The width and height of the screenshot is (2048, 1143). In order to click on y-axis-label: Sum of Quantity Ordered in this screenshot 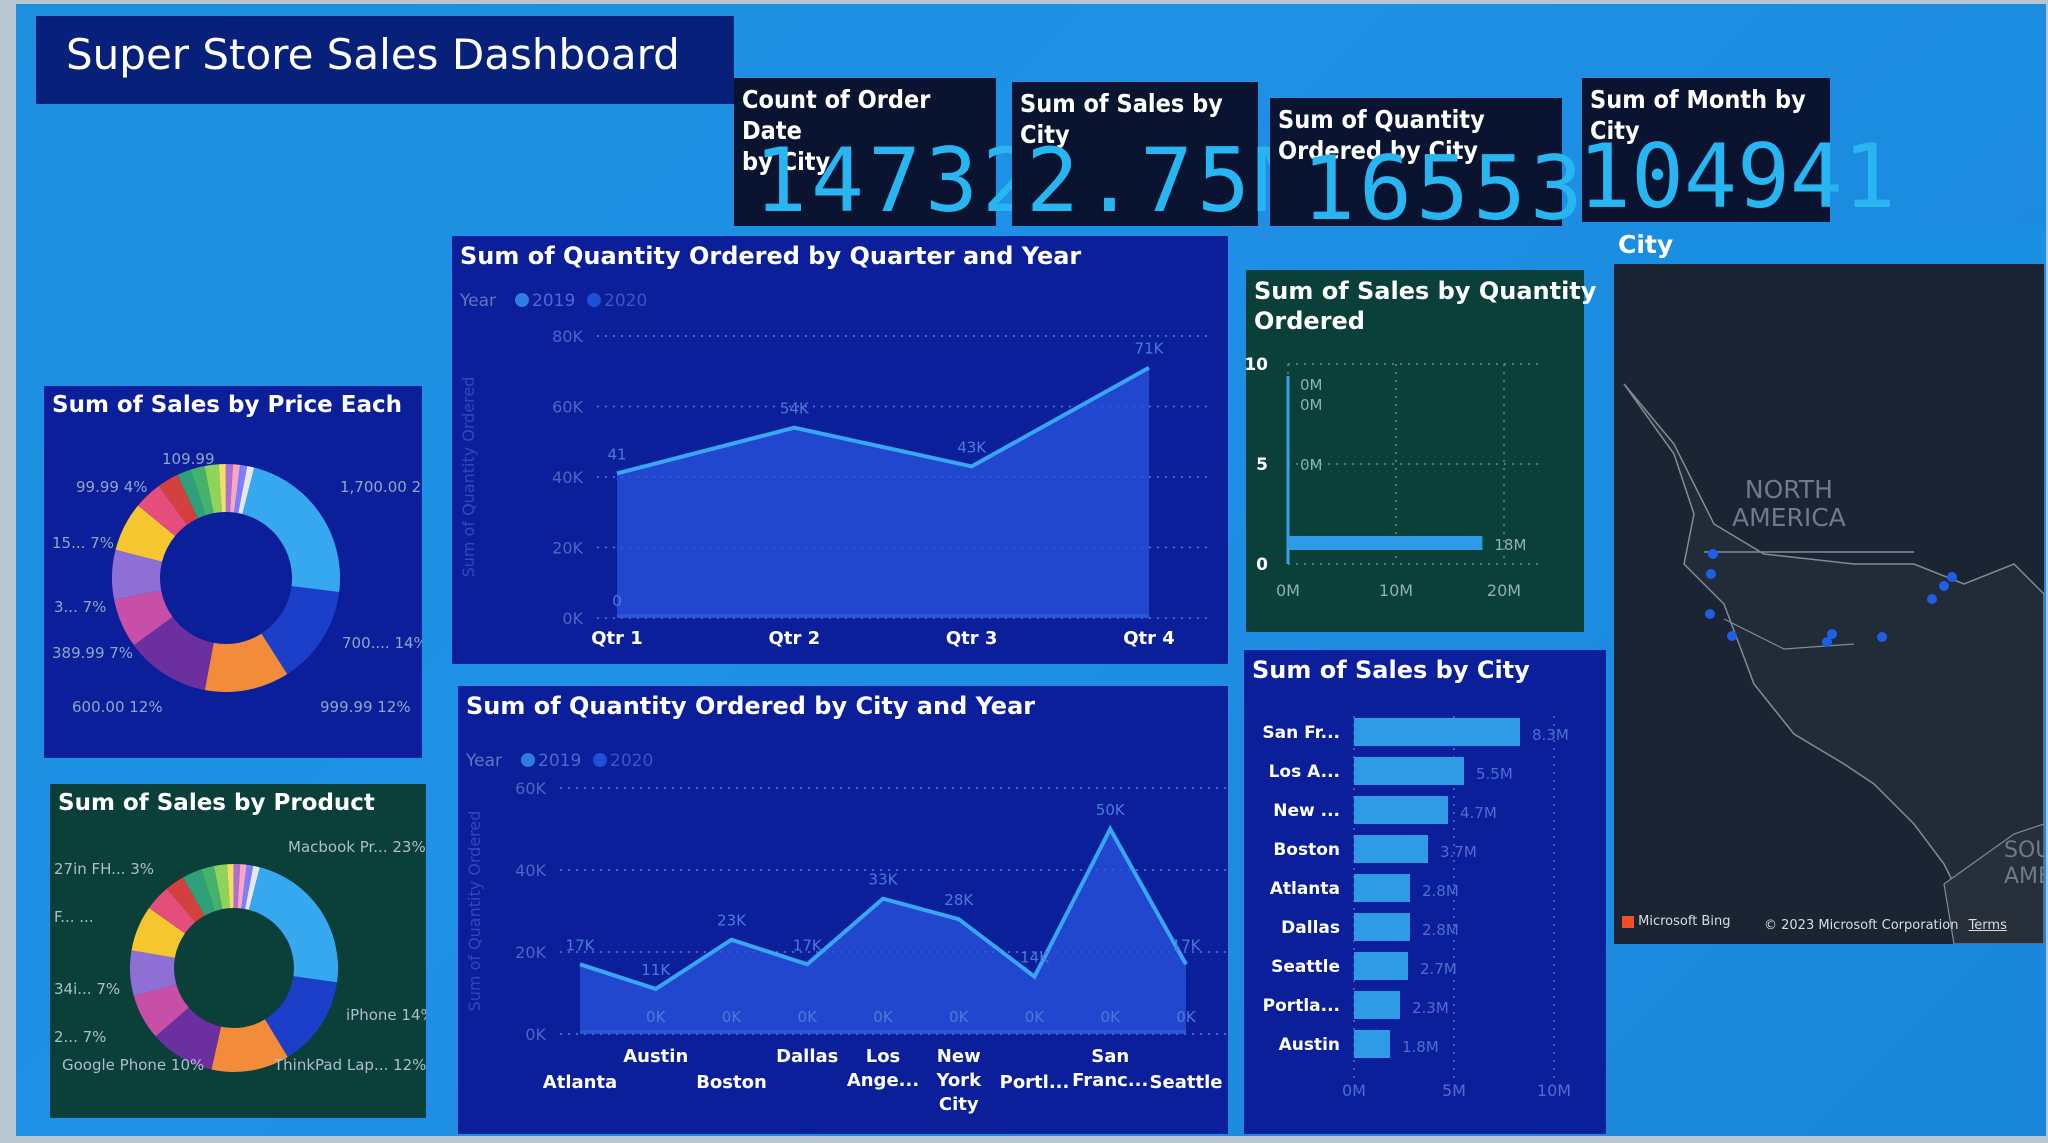, I will do `click(468, 477)`.